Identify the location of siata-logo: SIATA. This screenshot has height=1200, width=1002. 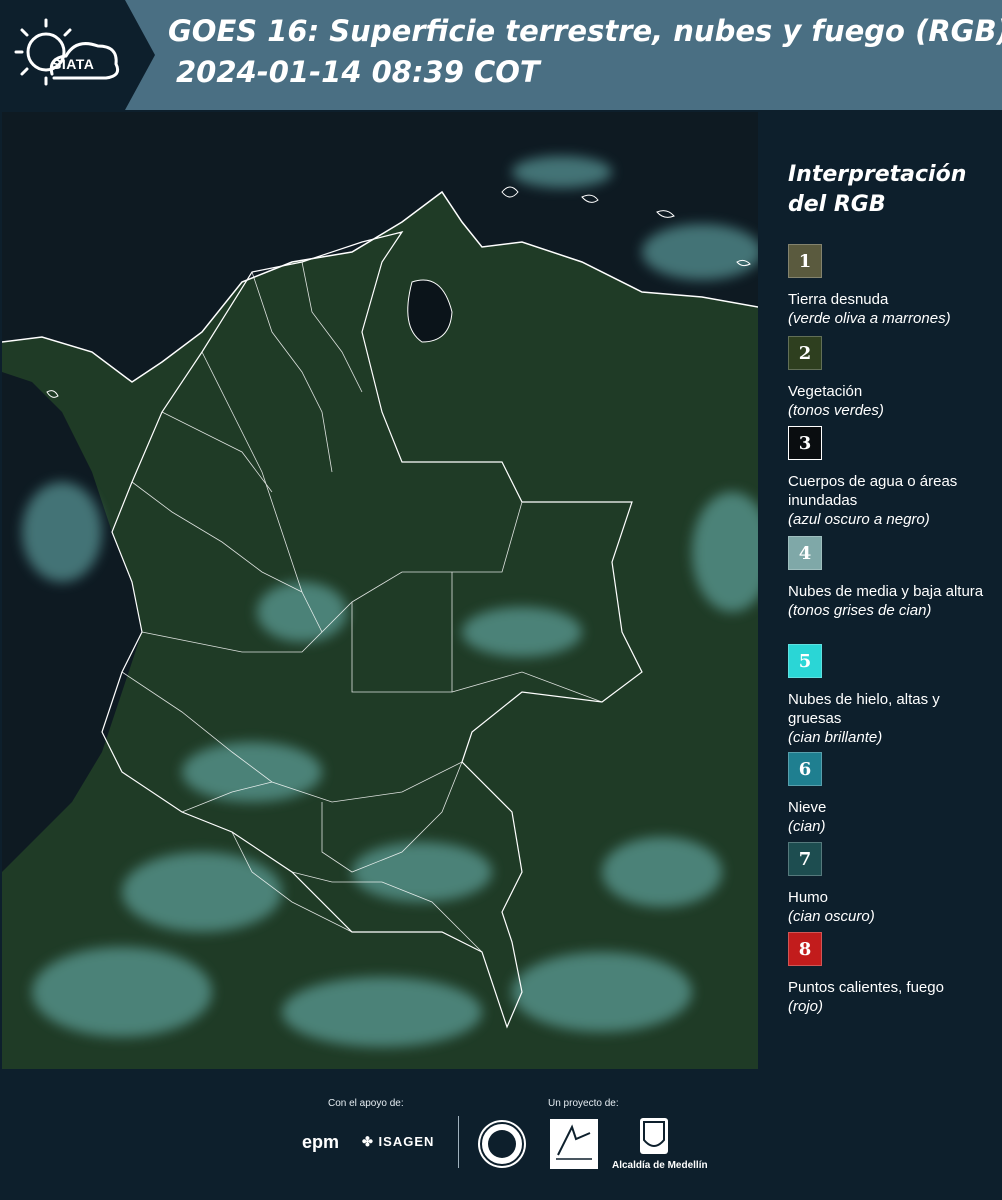
(73, 55).